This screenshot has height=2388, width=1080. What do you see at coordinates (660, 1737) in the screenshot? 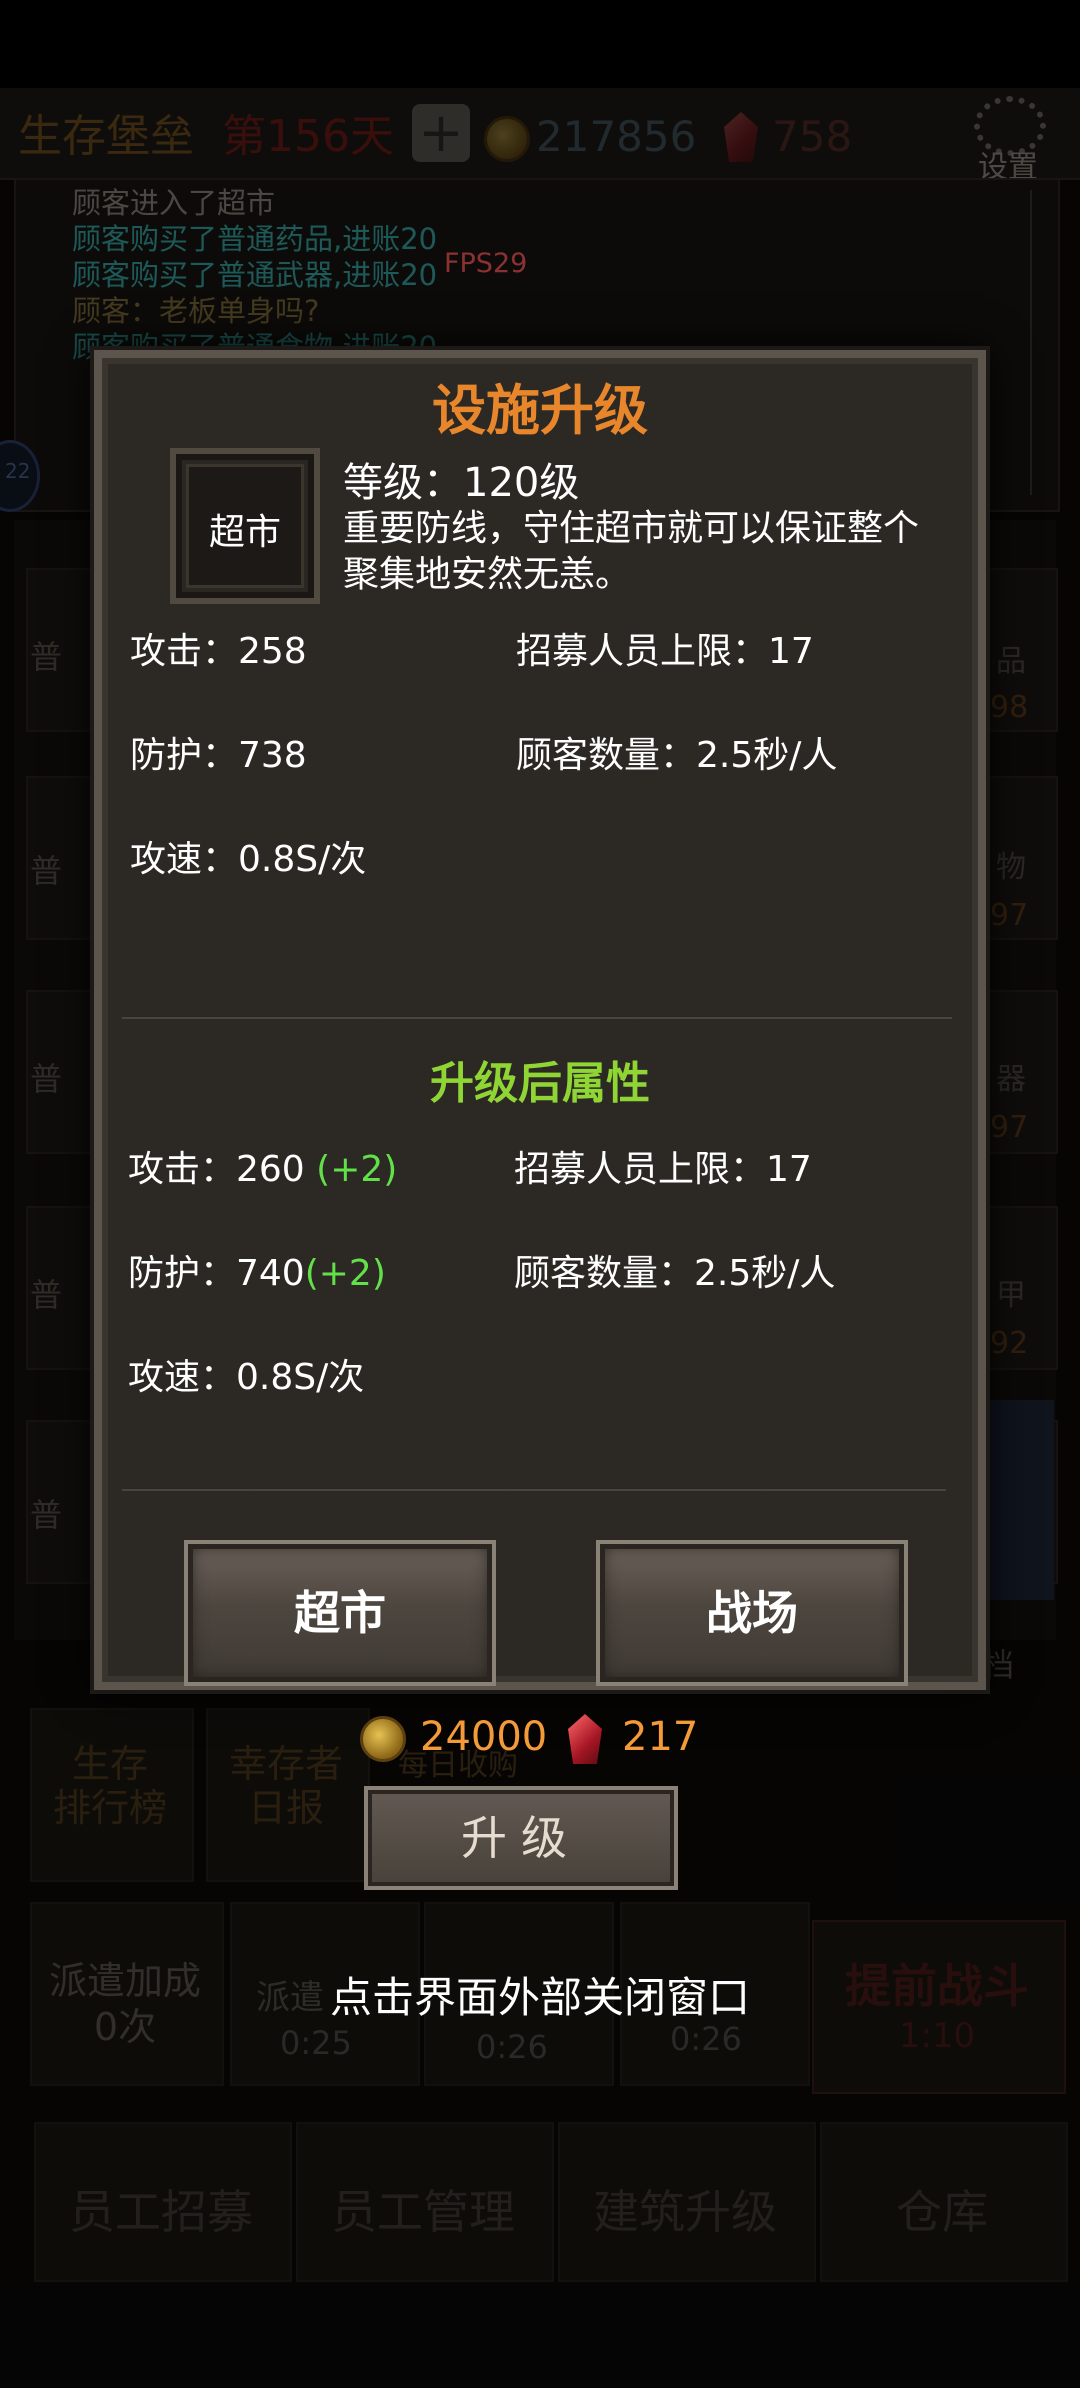
I see `gem-cost: 217` at bounding box center [660, 1737].